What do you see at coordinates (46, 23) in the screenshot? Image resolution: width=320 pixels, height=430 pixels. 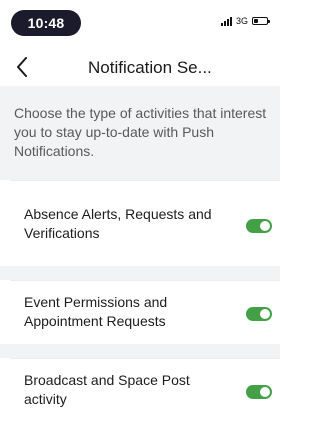 I see `status-time: 10:48` at bounding box center [46, 23].